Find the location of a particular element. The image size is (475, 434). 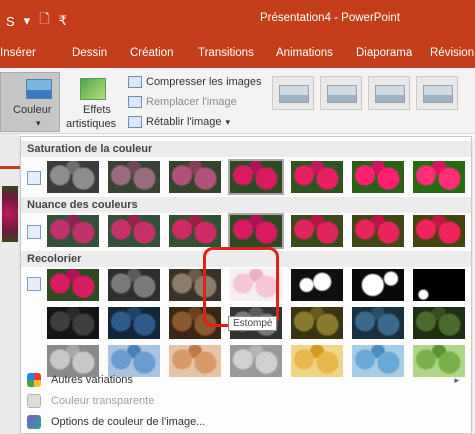

compresser-images-button: Compresser les images is located at coordinates (195, 82).